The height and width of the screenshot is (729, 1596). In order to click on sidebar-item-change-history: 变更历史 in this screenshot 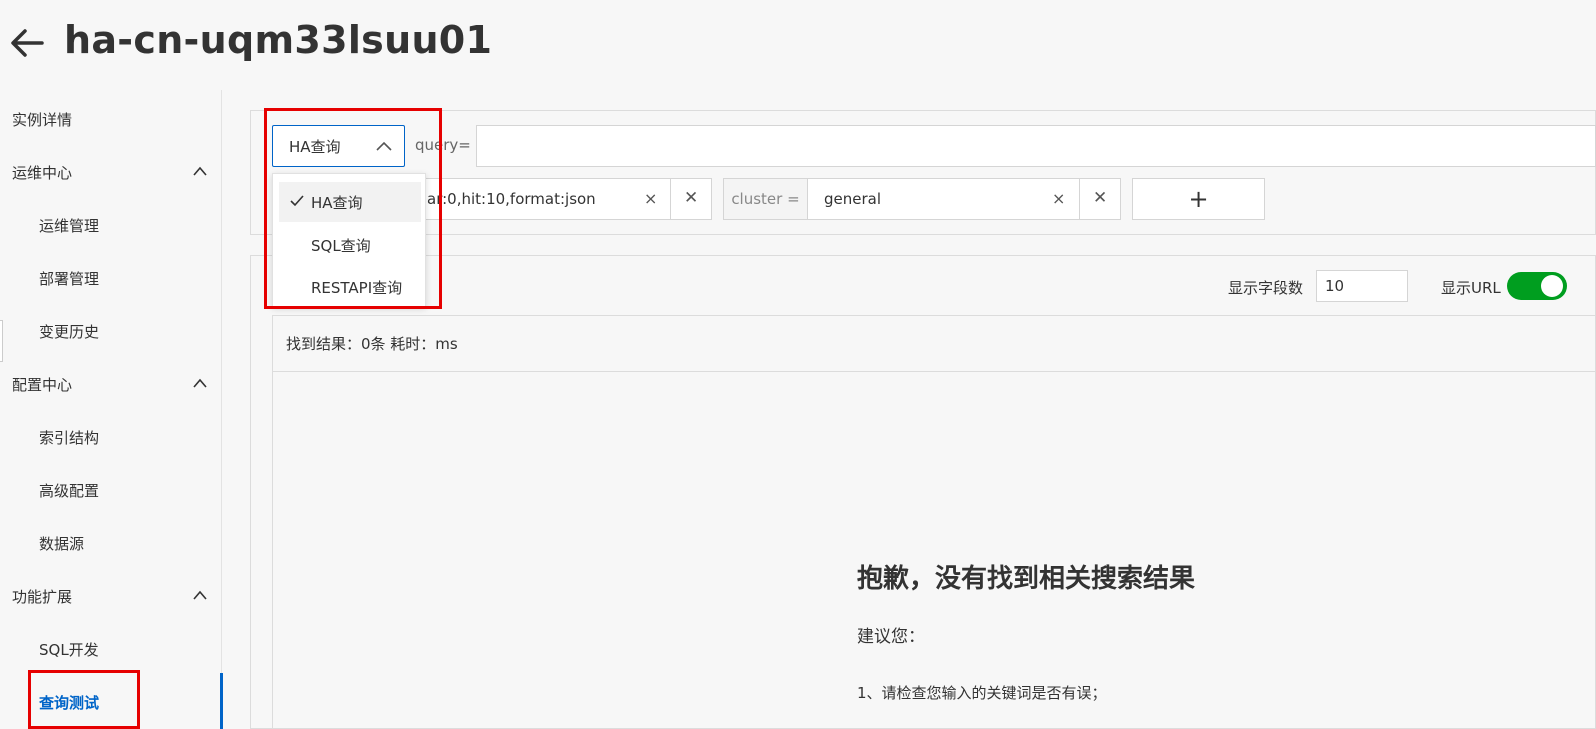, I will do `click(110, 331)`.